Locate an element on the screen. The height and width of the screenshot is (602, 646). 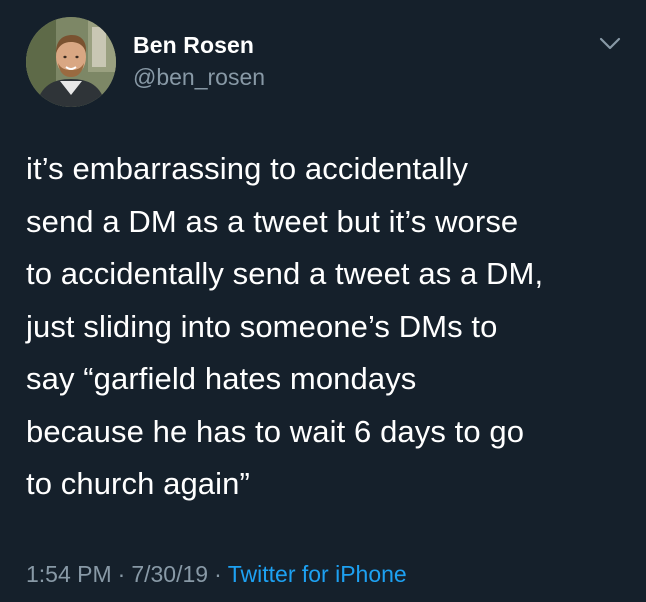
avatar-photo is located at coordinates (71, 62).